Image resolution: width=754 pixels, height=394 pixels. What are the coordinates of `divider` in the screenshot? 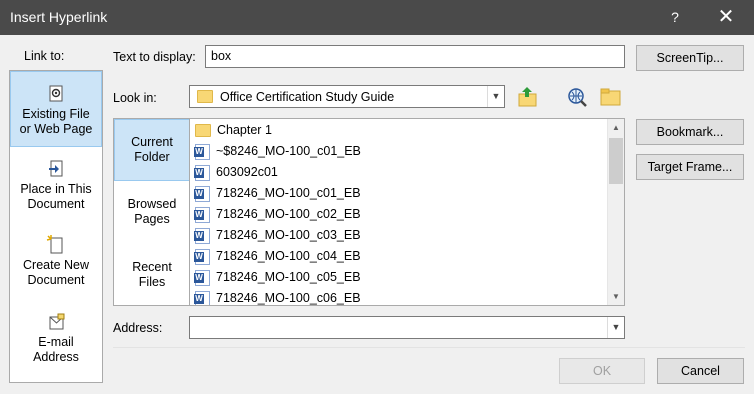 It's located at (429, 347).